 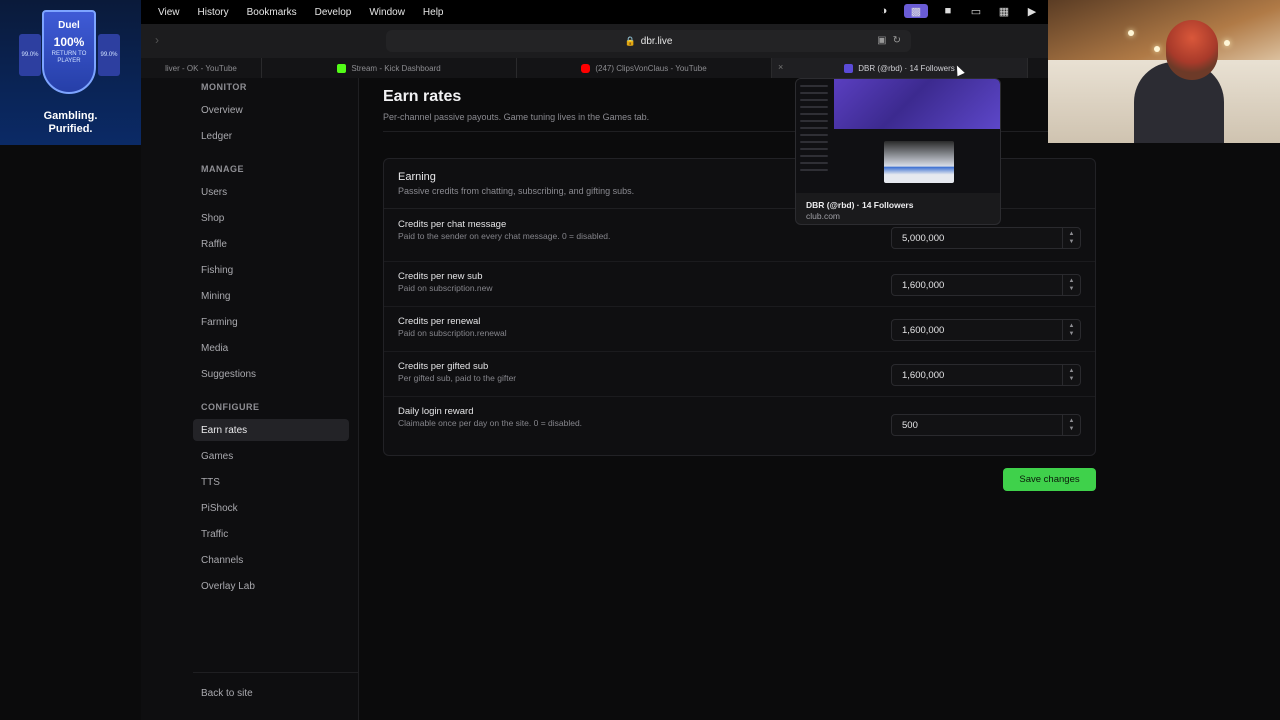 I want to click on sidebar-item-raffle: Raffle, so click(x=271, y=244).